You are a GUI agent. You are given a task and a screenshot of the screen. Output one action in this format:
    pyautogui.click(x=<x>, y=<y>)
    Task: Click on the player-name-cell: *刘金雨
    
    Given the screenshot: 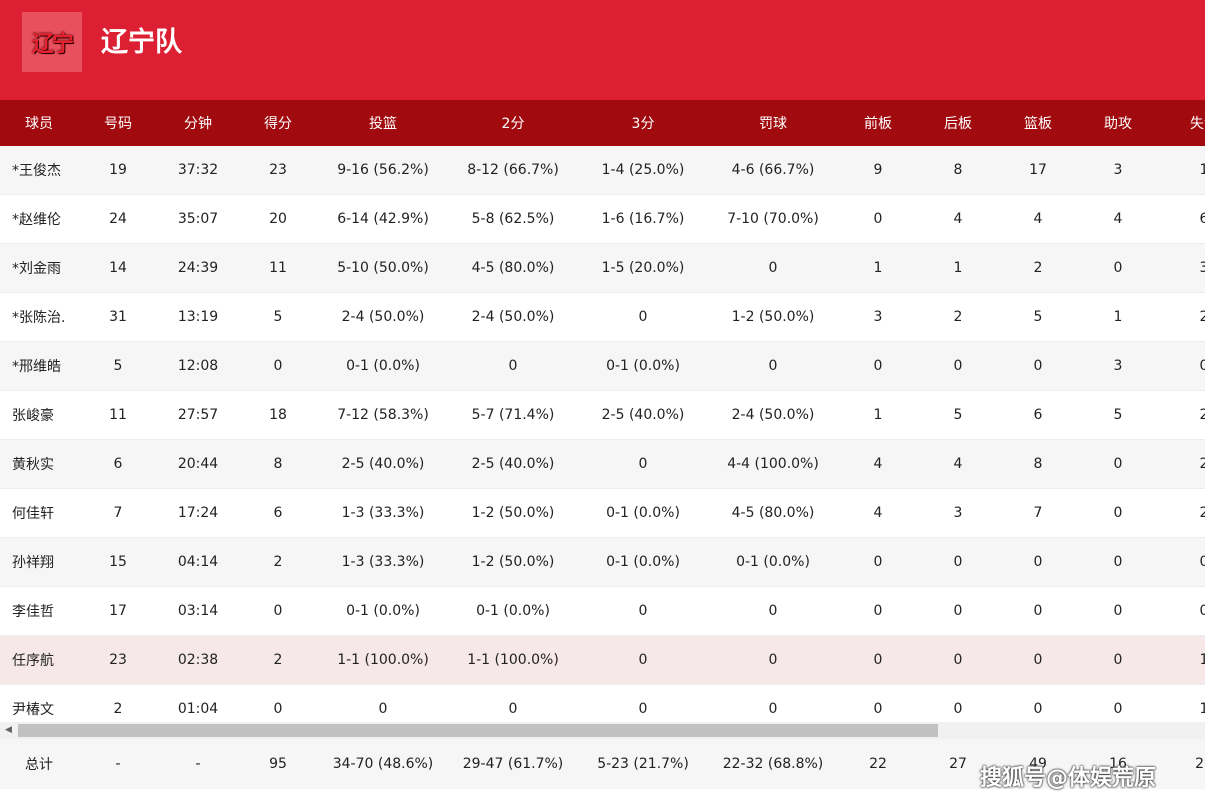 What is the action you would take?
    pyautogui.click(x=39, y=268)
    